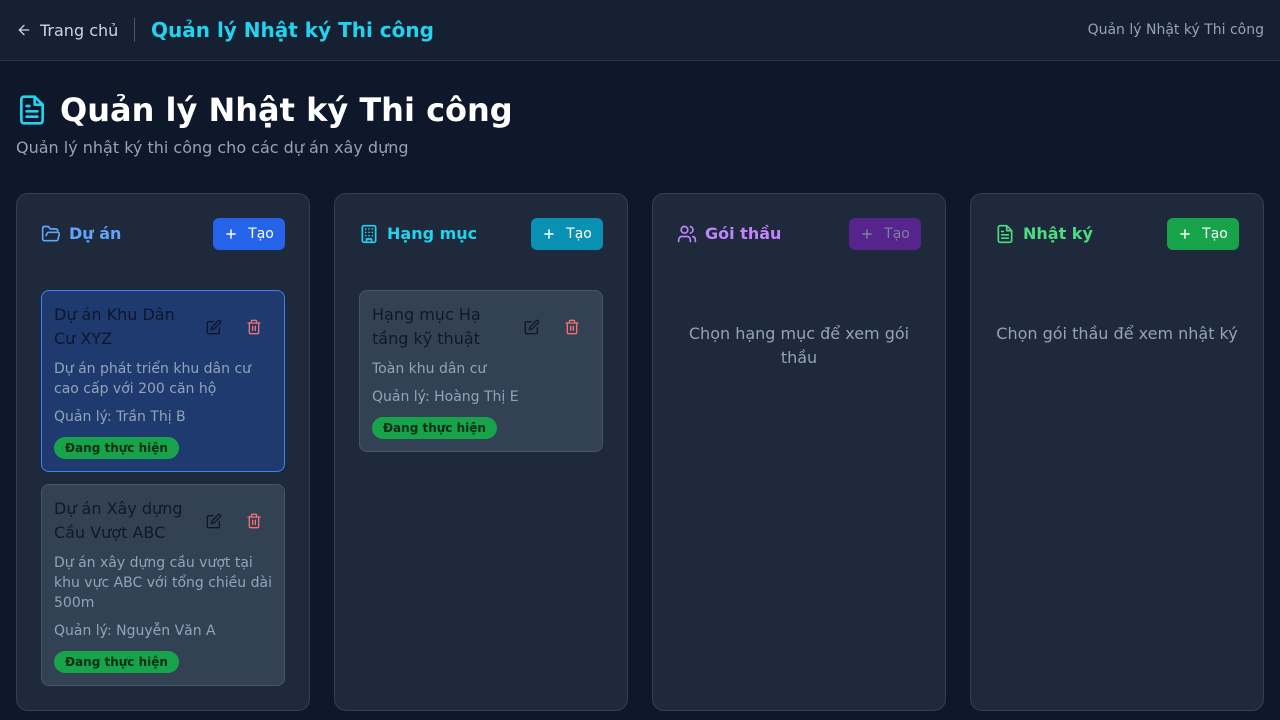 This screenshot has height=720, width=1280. I want to click on categories-panel-header: Hạng mục Tạo, so click(481, 234).